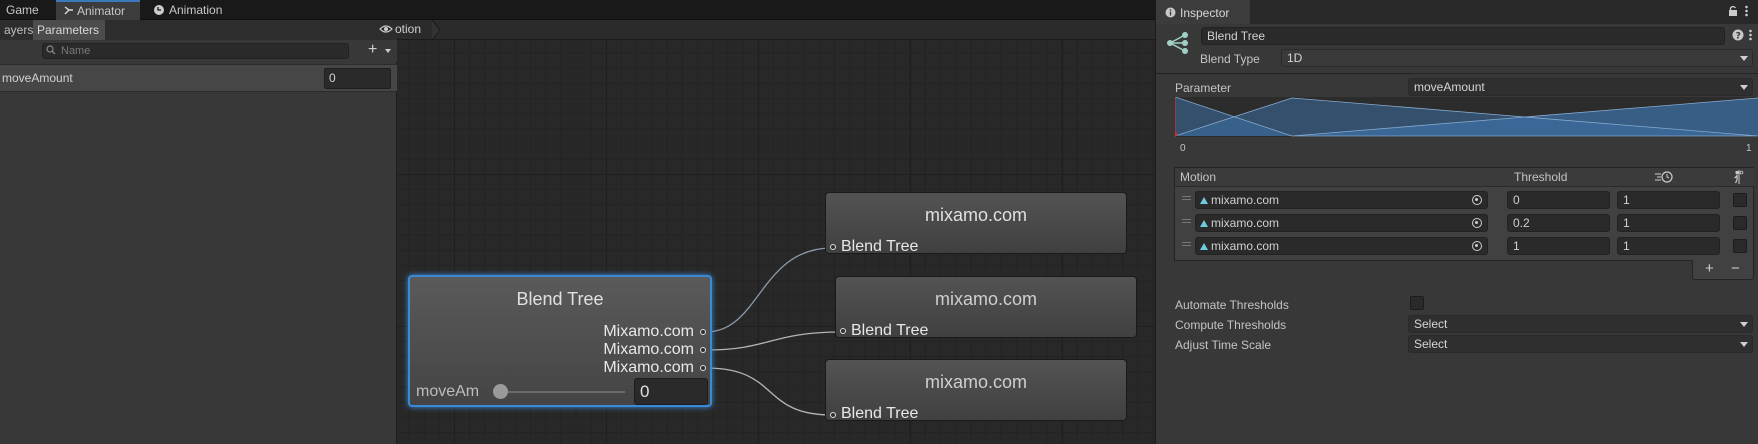  I want to click on threshold-field: 0, so click(1558, 200).